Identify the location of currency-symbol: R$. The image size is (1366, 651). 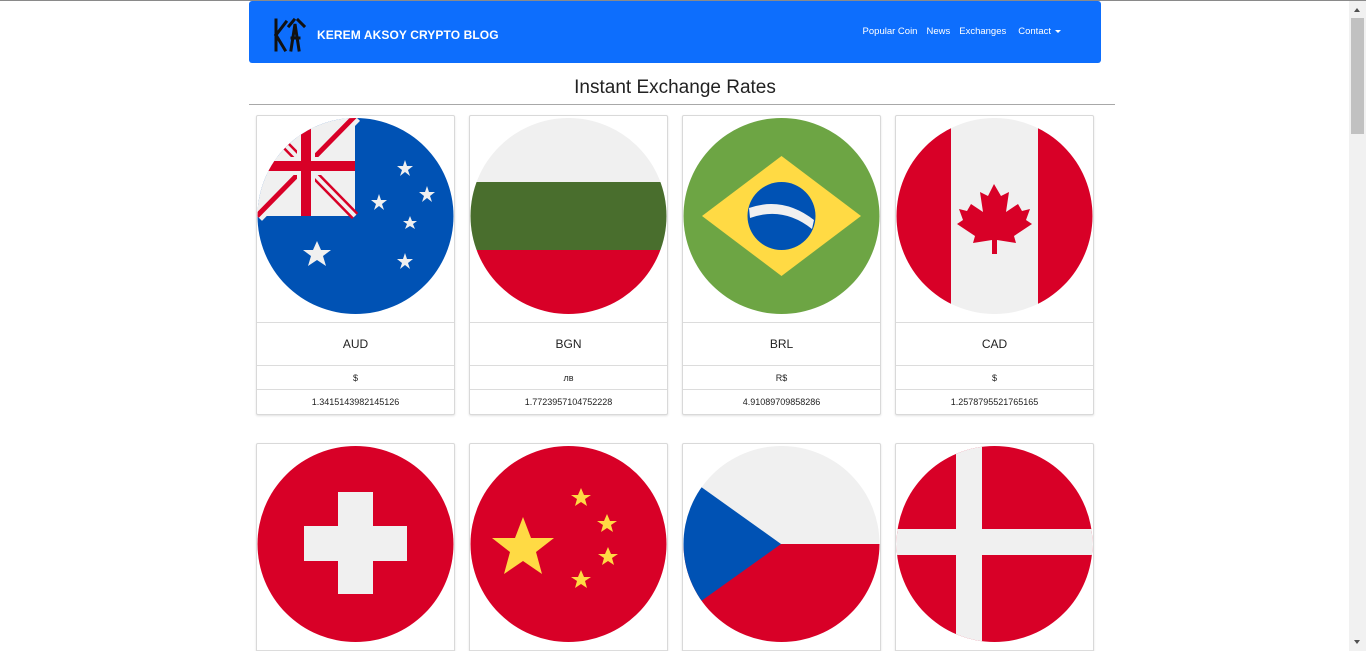
(781, 378).